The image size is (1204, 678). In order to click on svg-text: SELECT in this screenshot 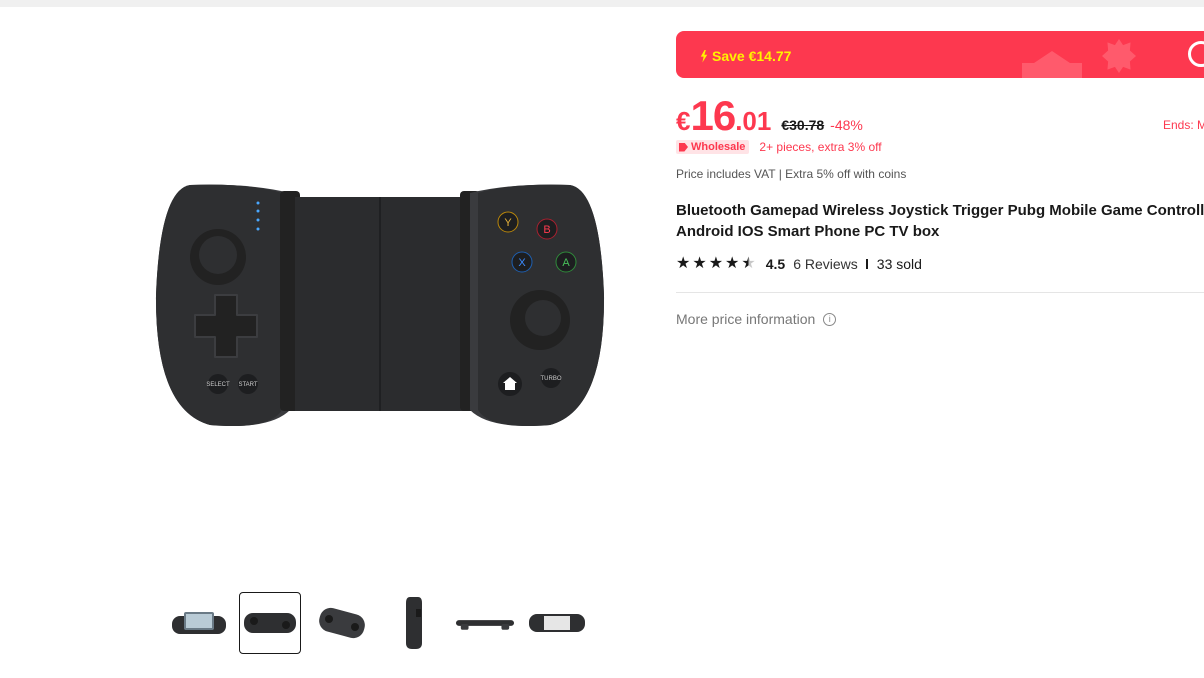, I will do `click(218, 385)`.